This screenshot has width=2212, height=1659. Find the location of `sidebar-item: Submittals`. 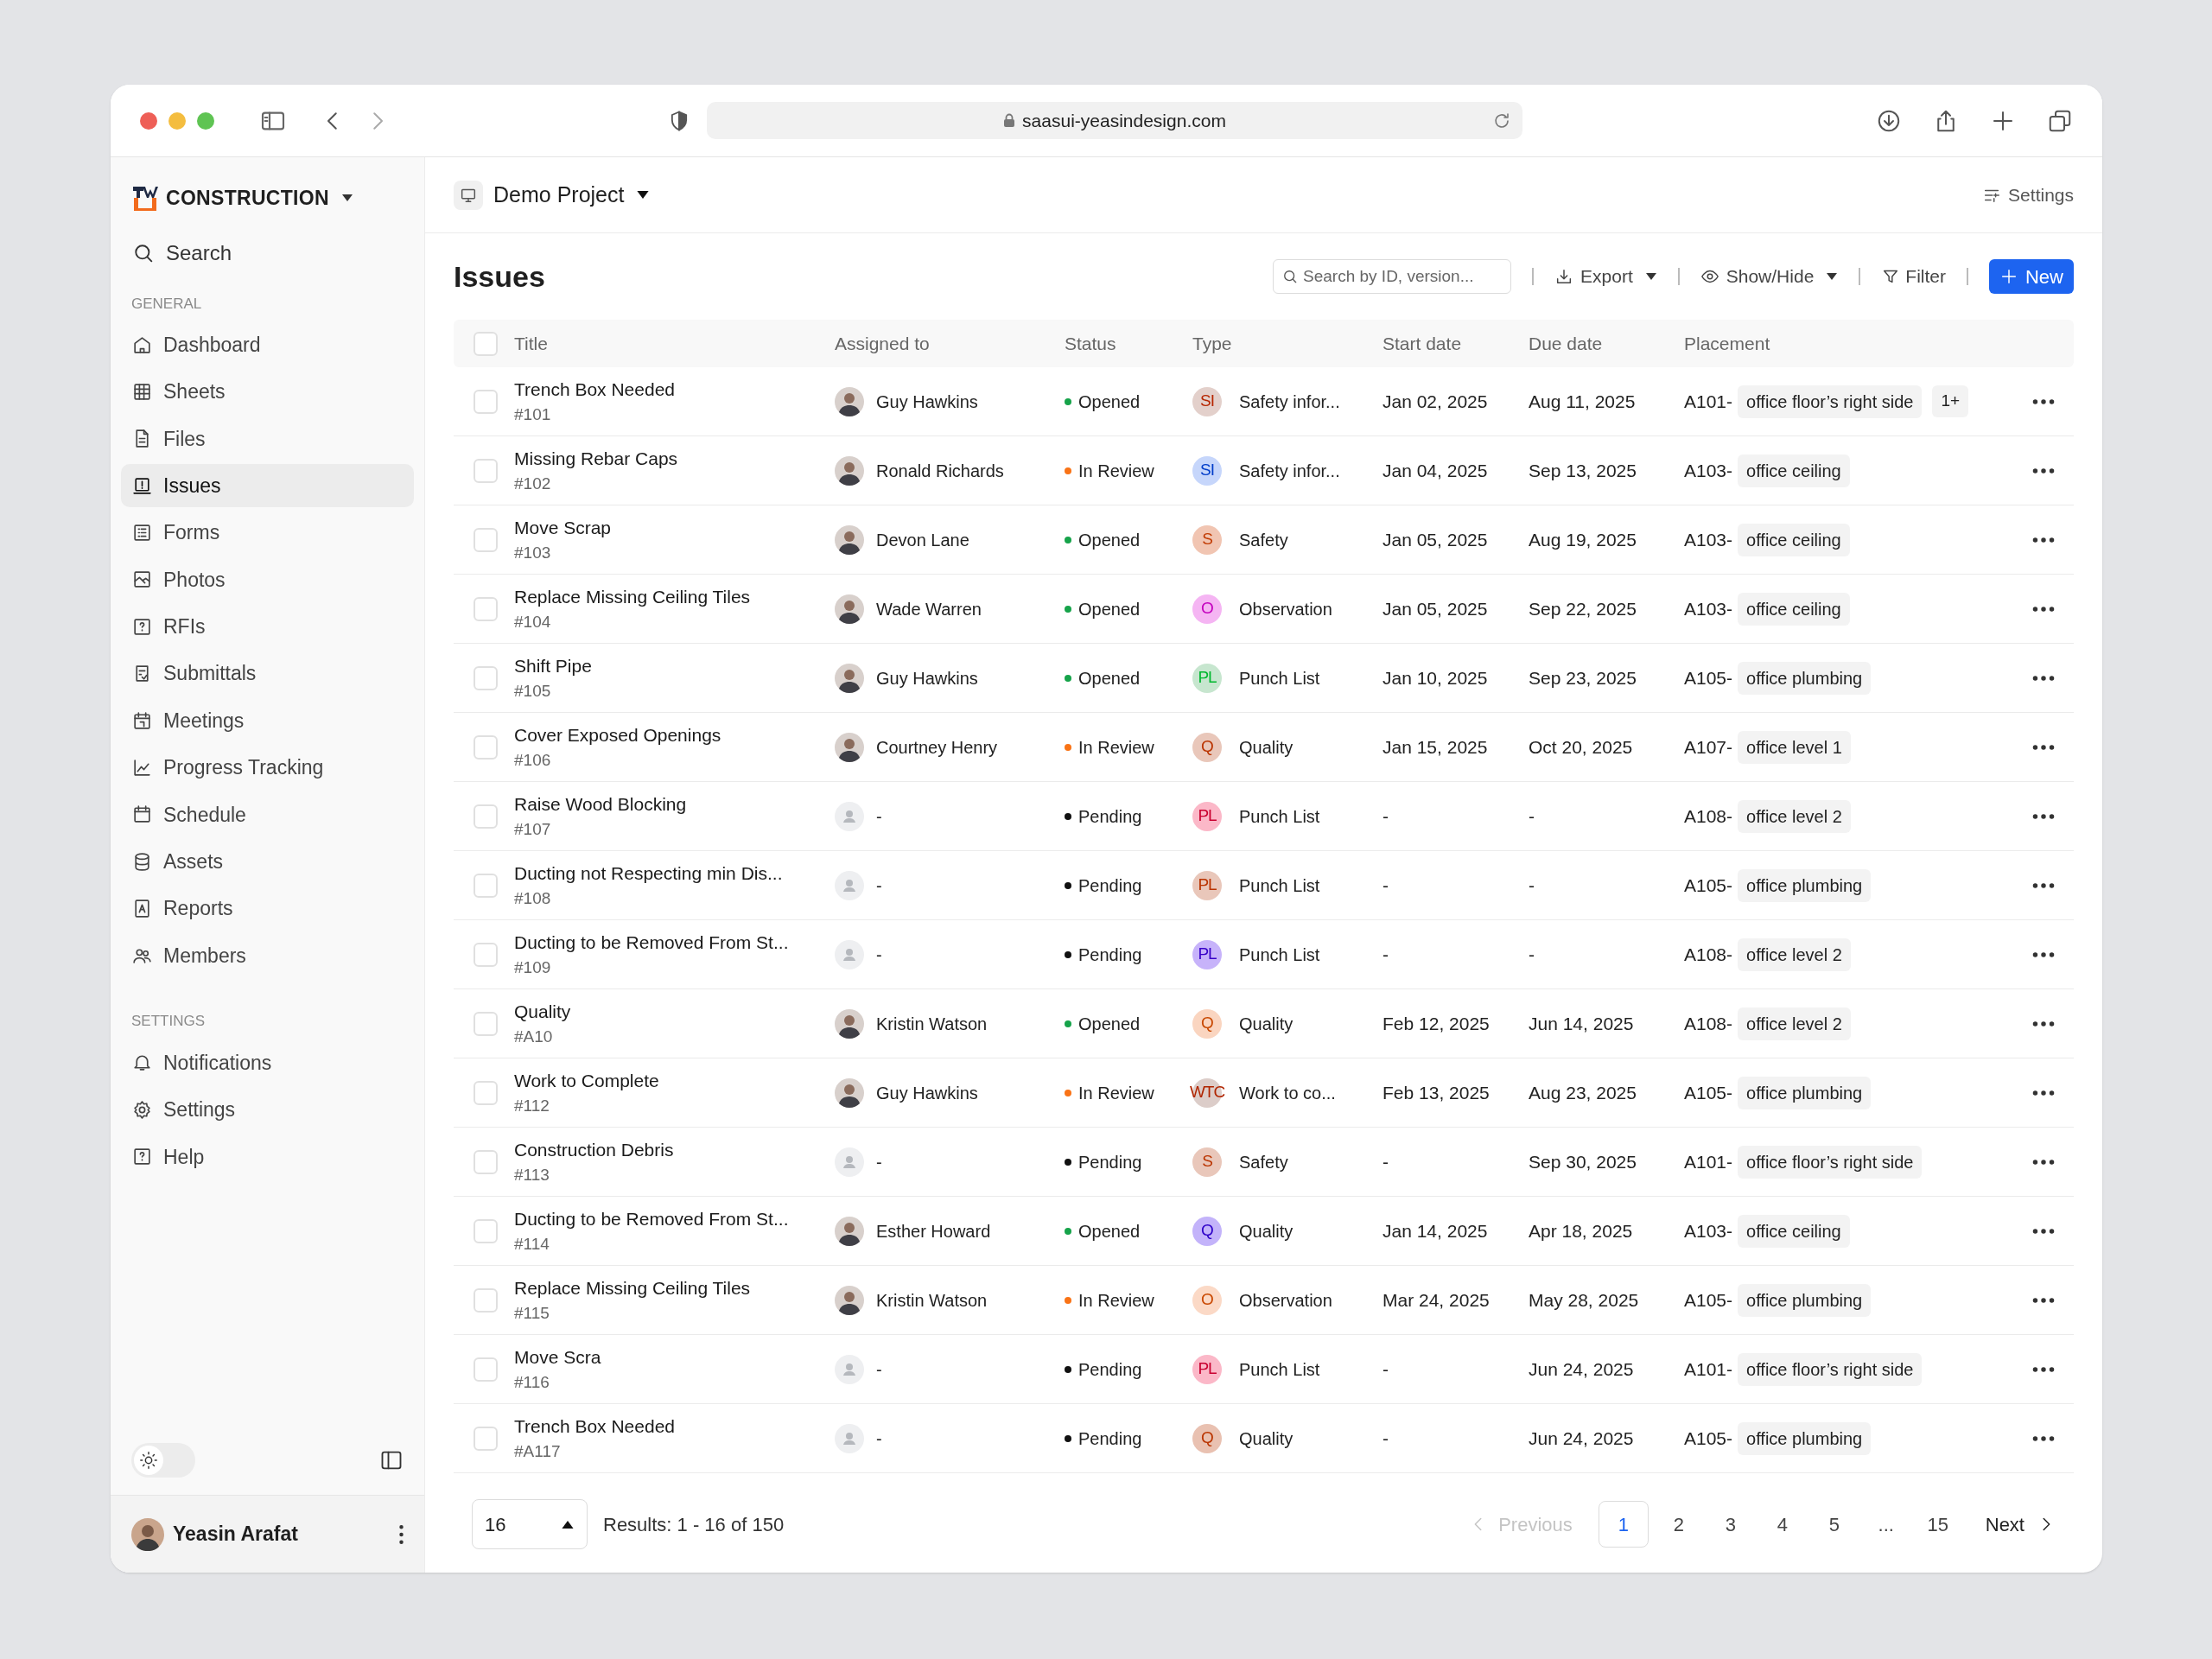

sidebar-item: Submittals is located at coordinates (267, 674).